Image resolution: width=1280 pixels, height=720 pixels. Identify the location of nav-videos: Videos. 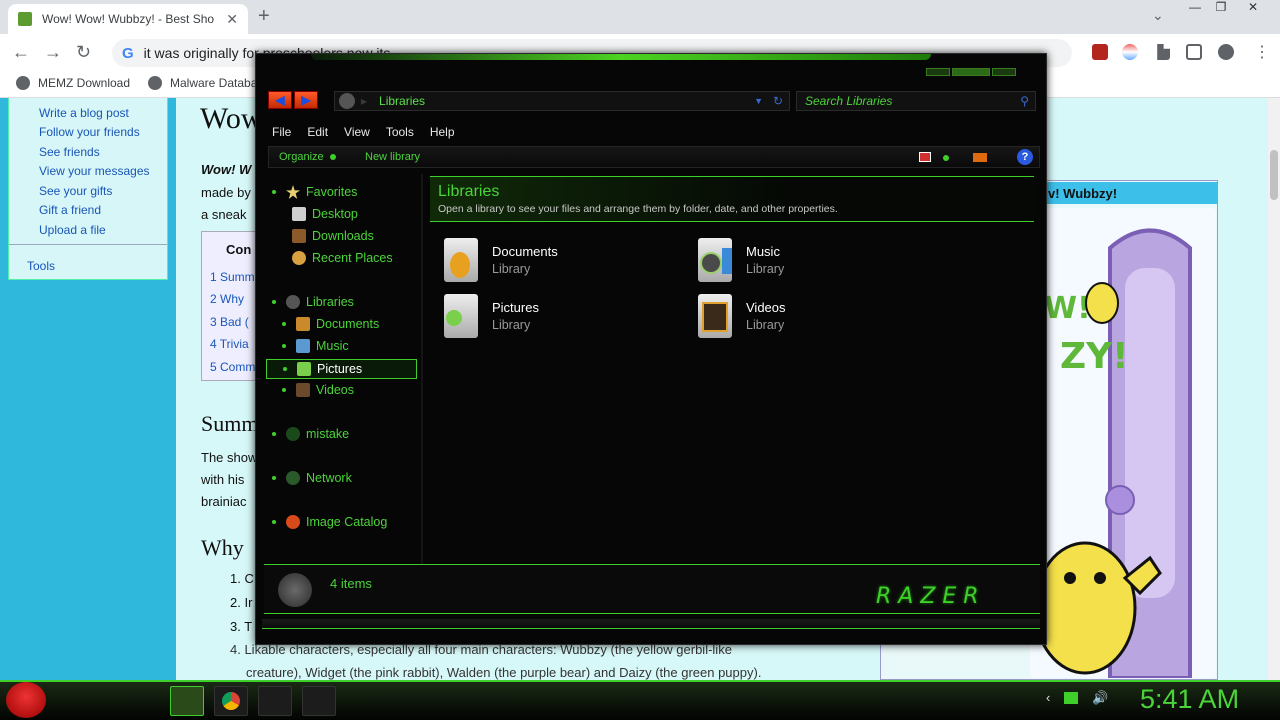
(318, 390).